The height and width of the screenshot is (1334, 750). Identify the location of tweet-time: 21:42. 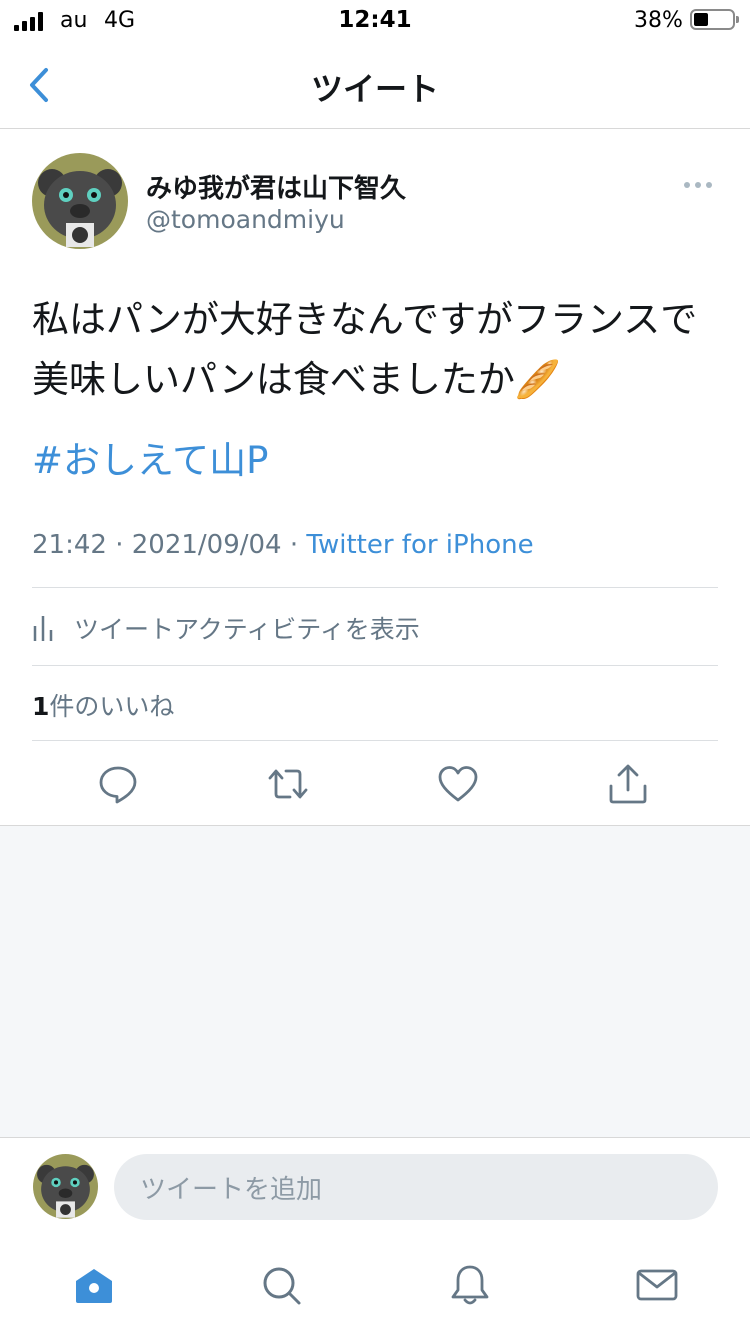
(69, 545).